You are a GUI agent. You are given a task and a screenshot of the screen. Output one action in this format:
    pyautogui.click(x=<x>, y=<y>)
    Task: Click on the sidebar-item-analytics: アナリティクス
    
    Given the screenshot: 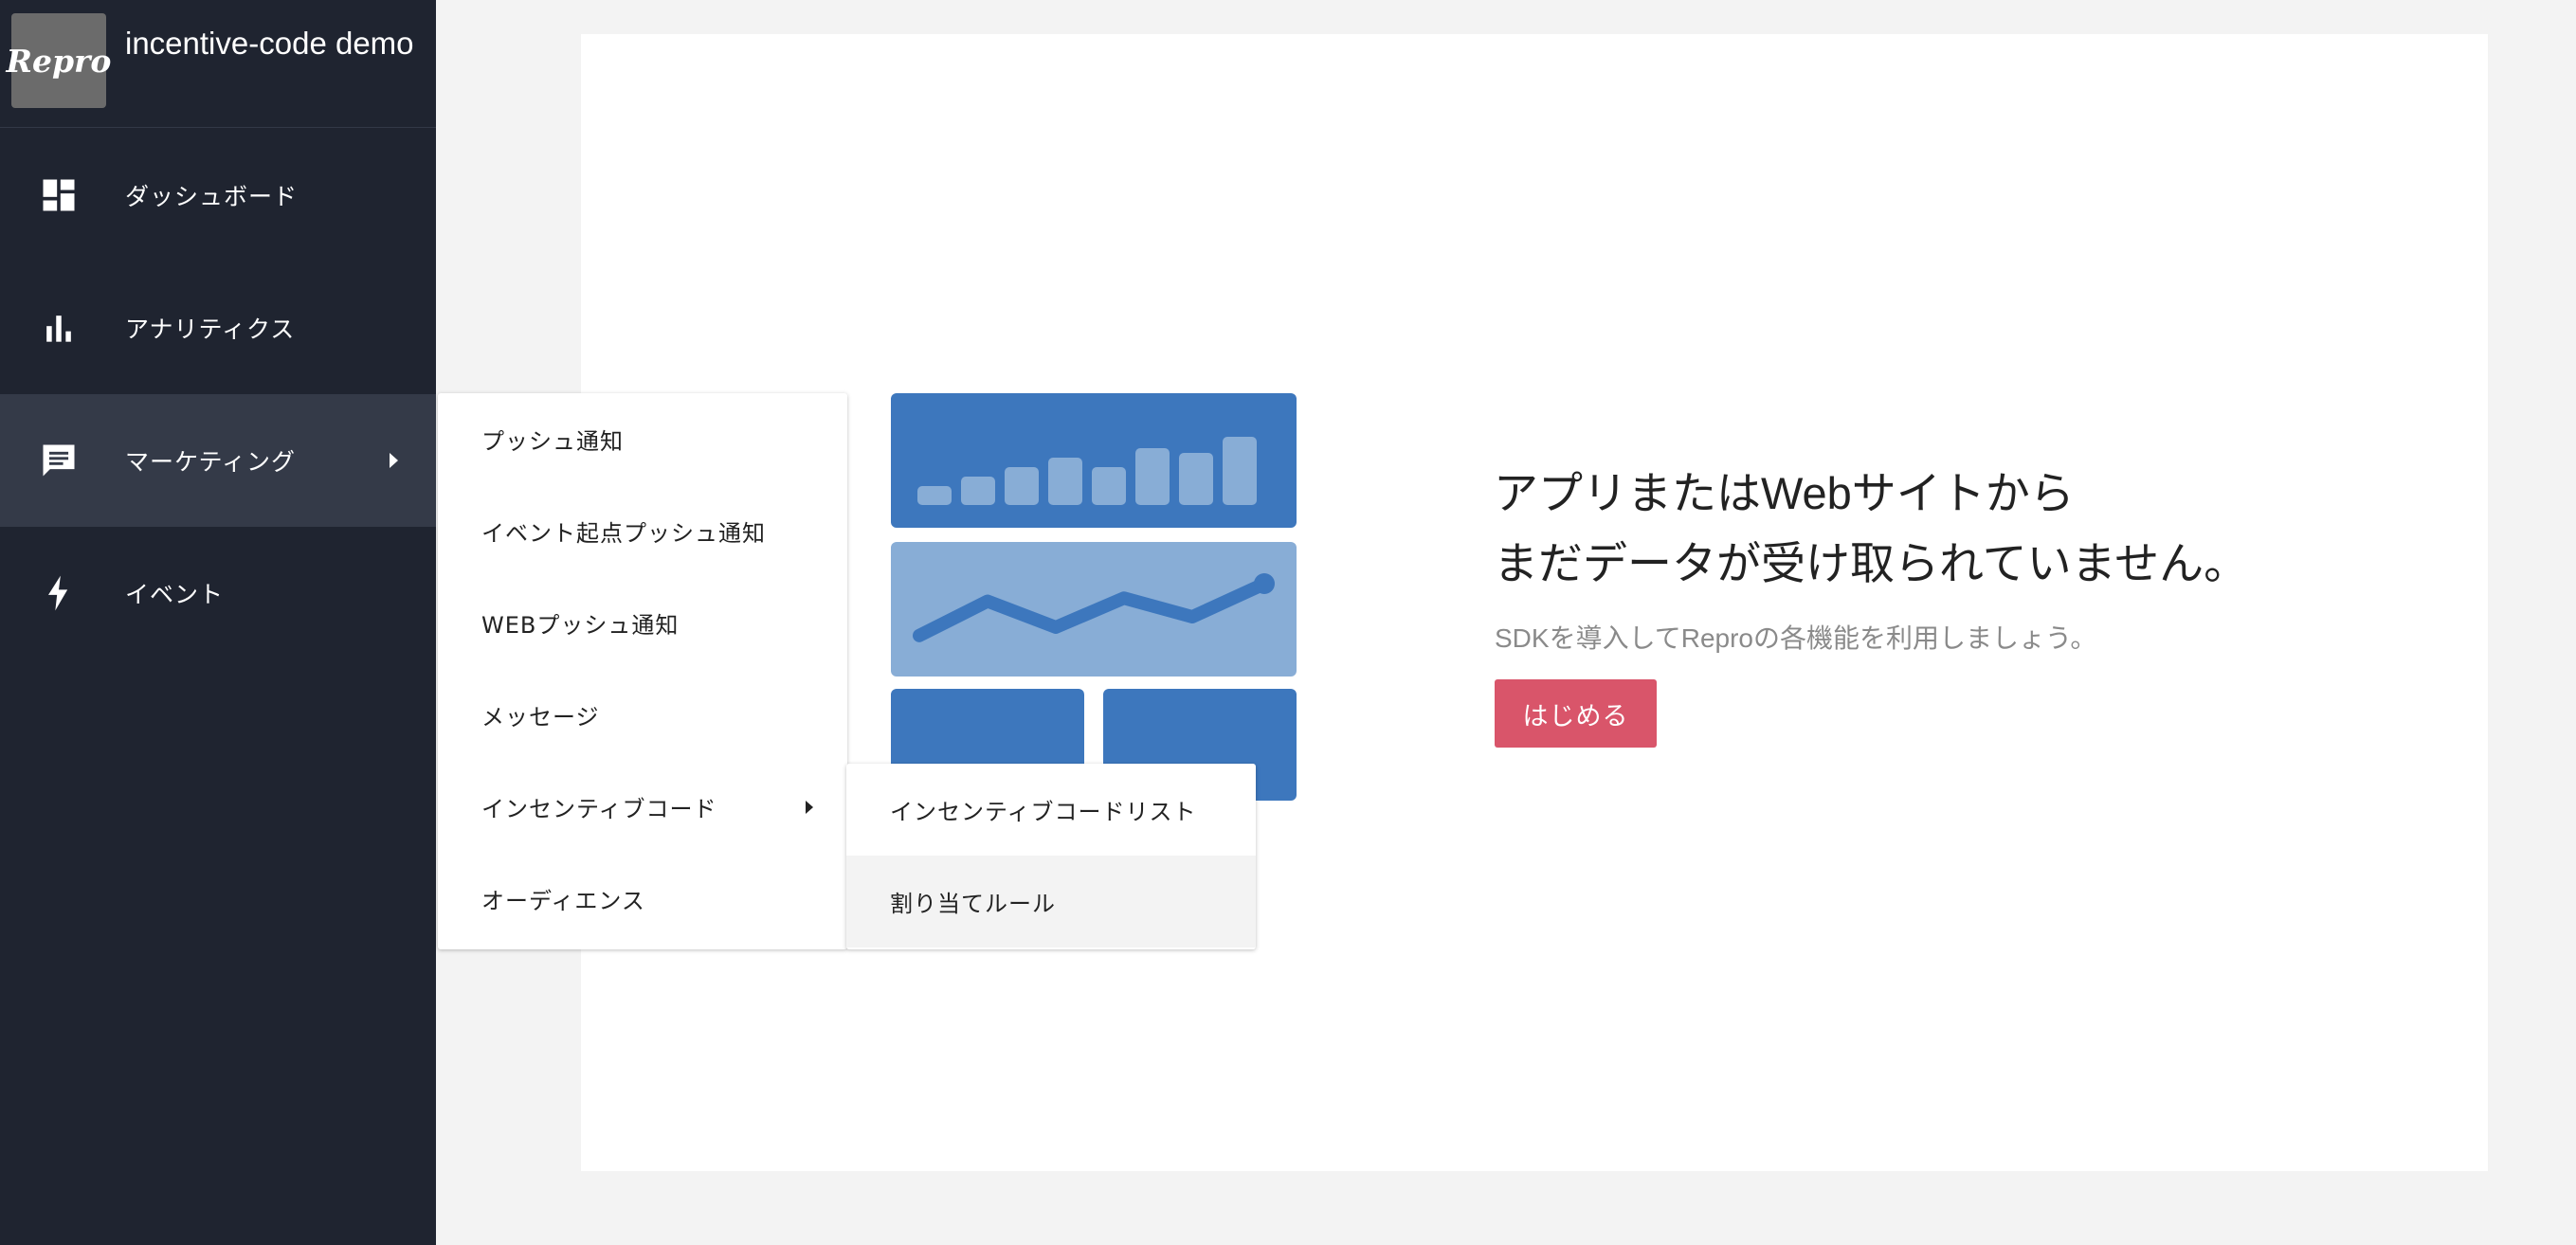 What is the action you would take?
    pyautogui.click(x=218, y=328)
    